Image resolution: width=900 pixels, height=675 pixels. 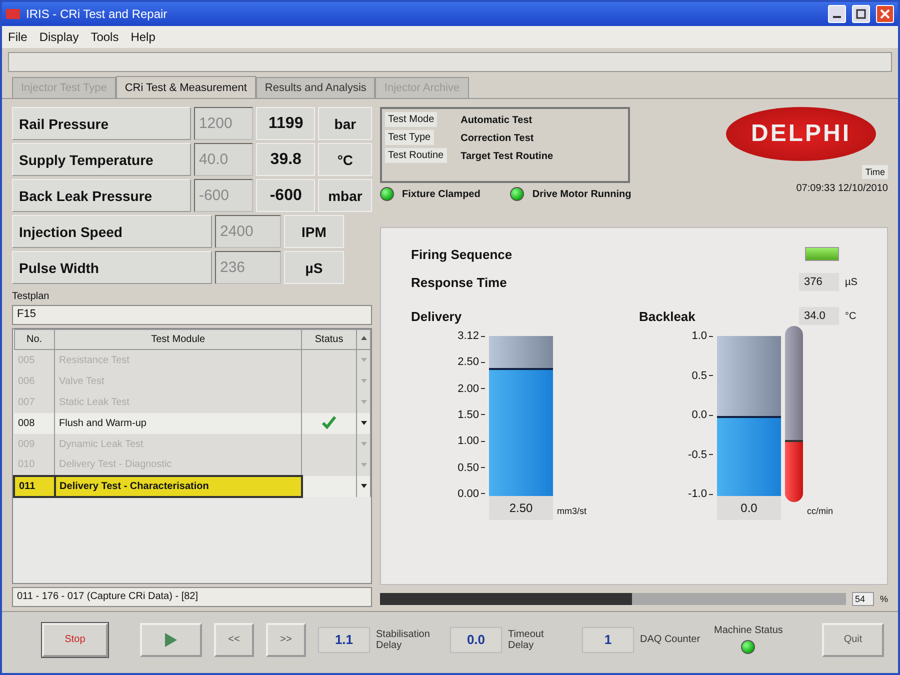 I want to click on axis-tick-label: 0.5, so click(x=699, y=376).